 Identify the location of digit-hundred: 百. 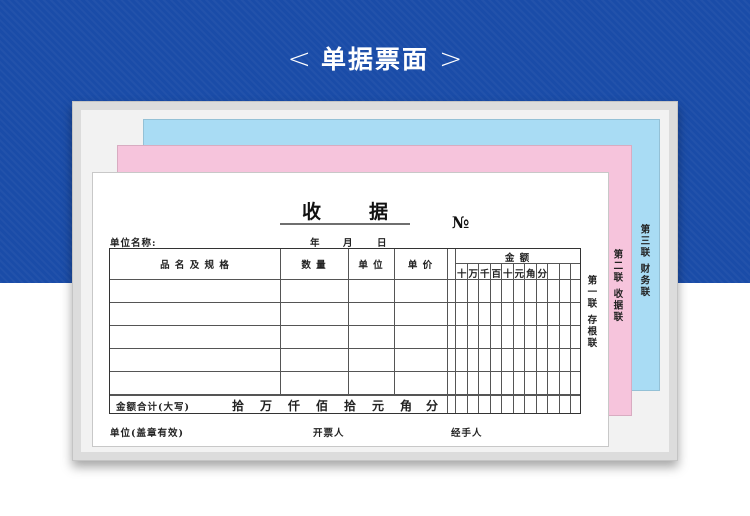
(496, 274).